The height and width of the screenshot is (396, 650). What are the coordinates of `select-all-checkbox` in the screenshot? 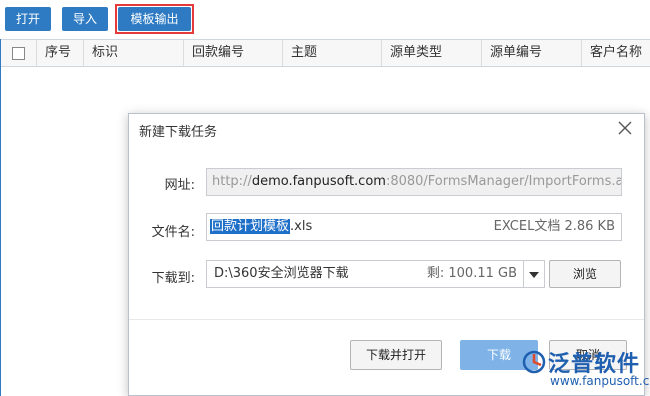 It's located at (18, 53).